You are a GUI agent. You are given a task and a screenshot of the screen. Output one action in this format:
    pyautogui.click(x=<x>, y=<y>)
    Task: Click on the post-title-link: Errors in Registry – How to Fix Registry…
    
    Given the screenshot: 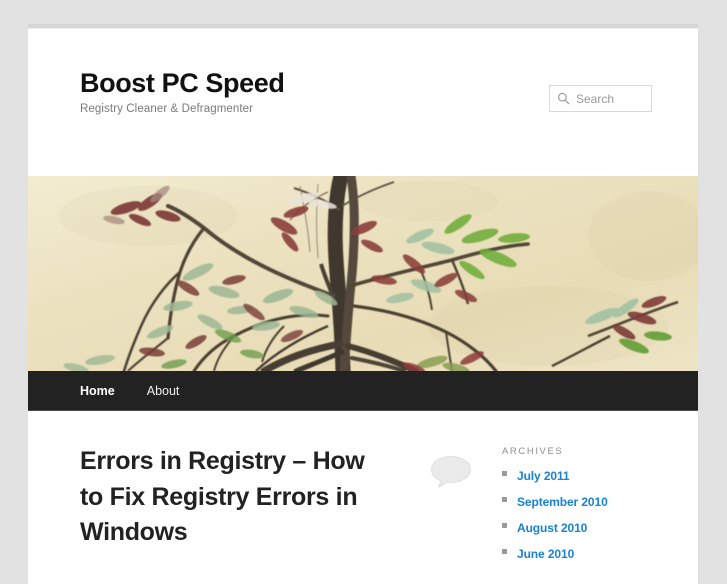 What is the action you would take?
    pyautogui.click(x=222, y=496)
    